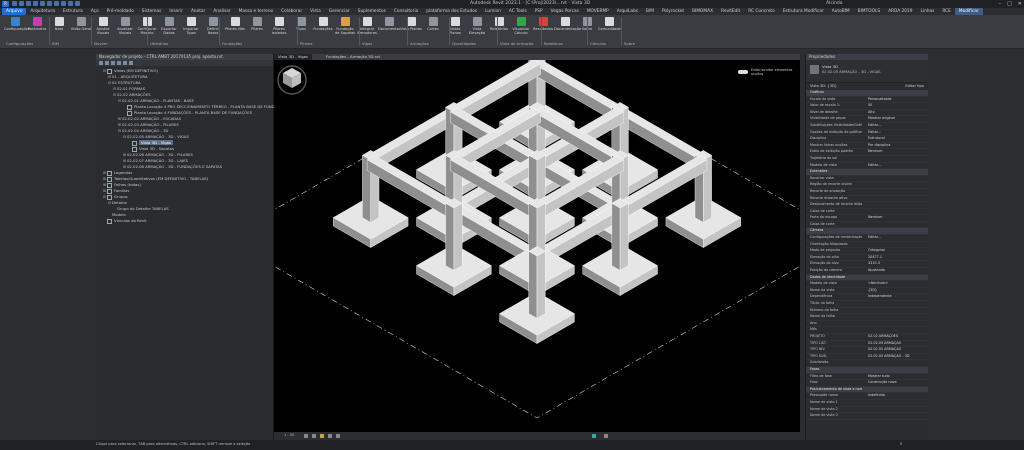 The height and width of the screenshot is (450, 1024). What do you see at coordinates (834, 4) in the screenshot?
I see `user-name: Alcinda` at bounding box center [834, 4].